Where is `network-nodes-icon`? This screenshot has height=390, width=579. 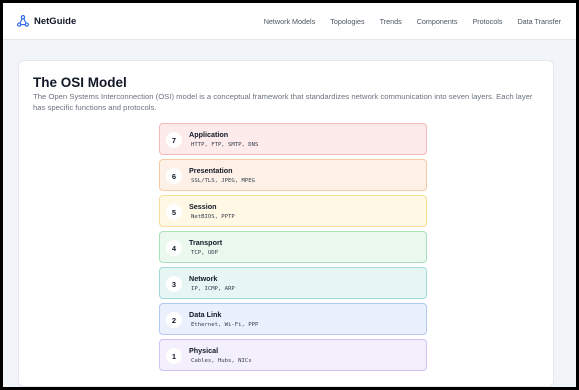
network-nodes-icon is located at coordinates (23, 21).